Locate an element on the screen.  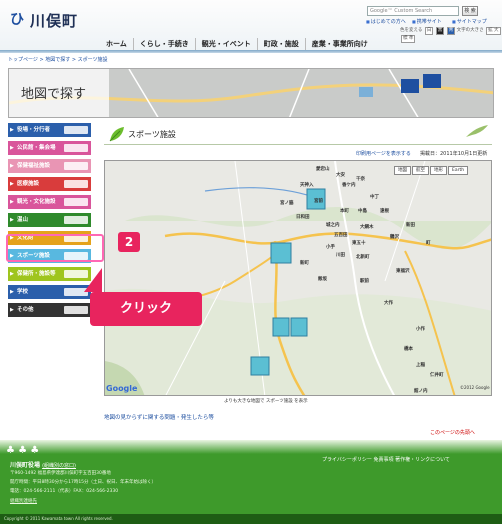
color-black-button: 黒 is located at coordinates (440, 31).